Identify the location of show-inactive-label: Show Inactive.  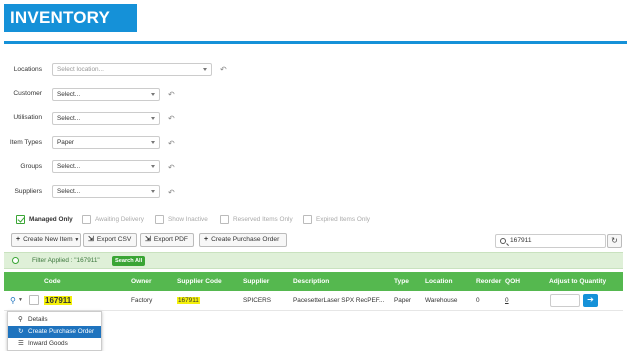
(188, 219).